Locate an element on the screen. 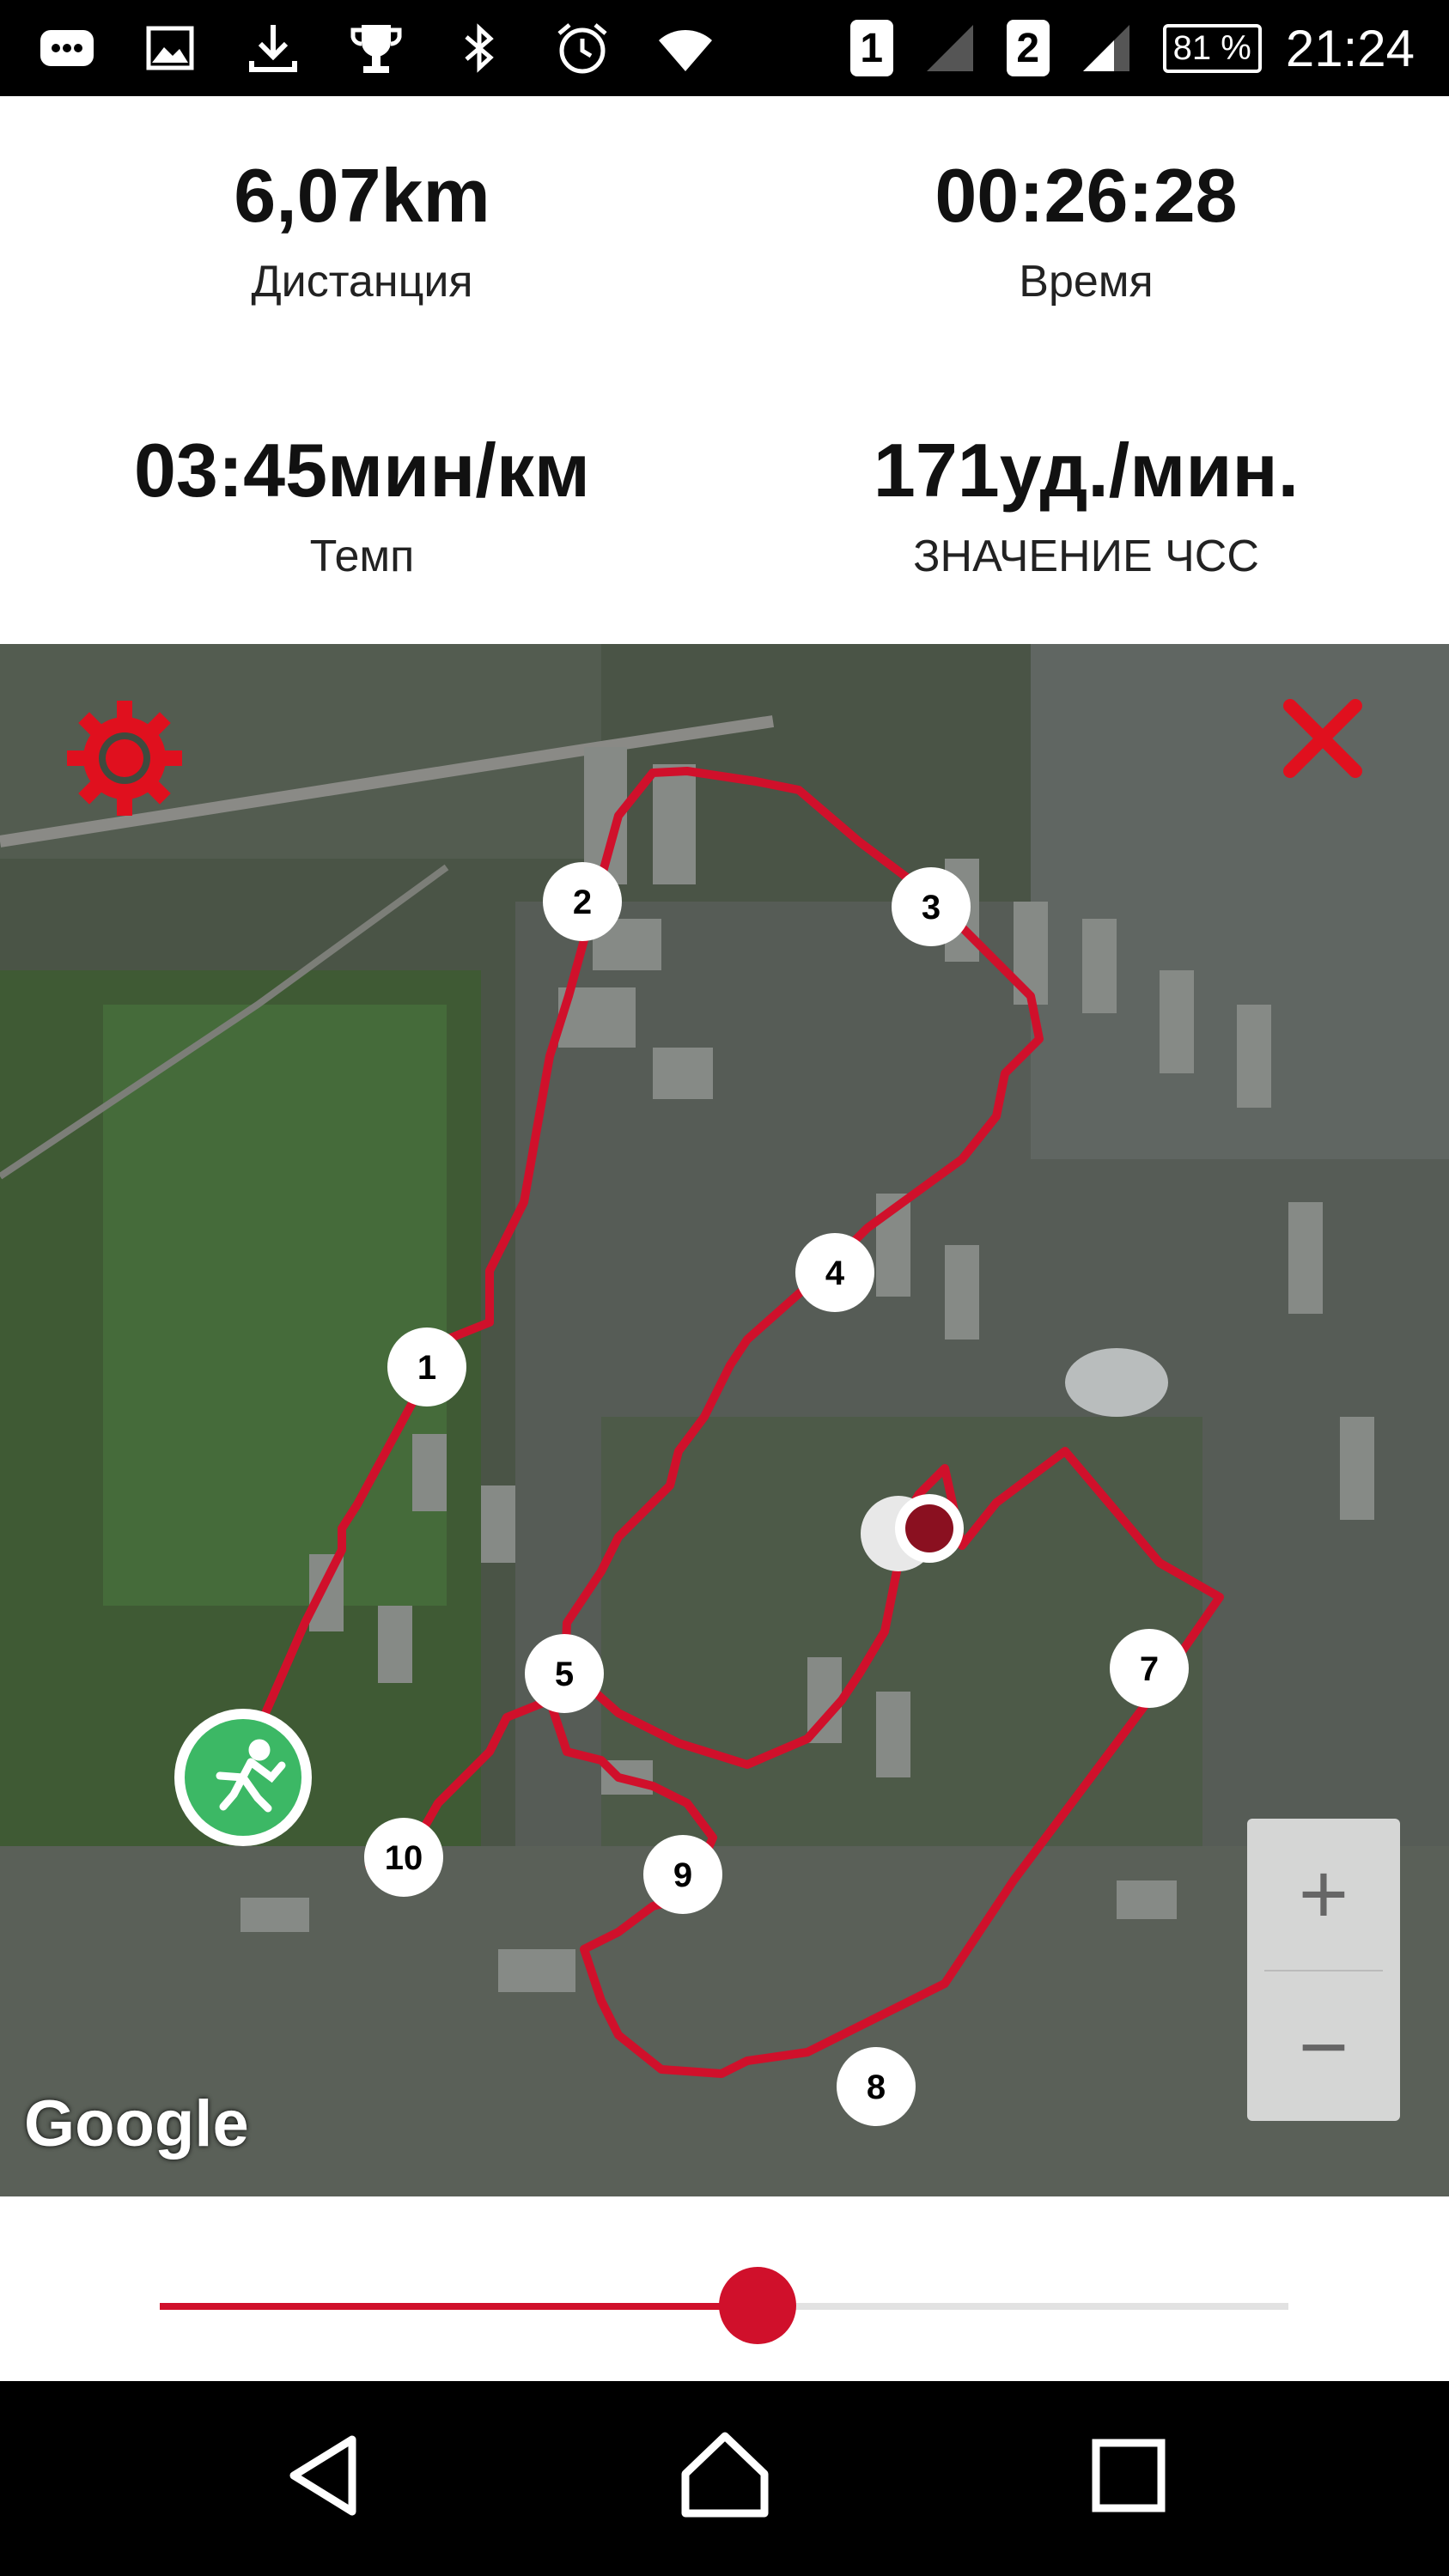 Image resolution: width=1449 pixels, height=2576 pixels. battery-indicator: 81 % is located at coordinates (1212, 48).